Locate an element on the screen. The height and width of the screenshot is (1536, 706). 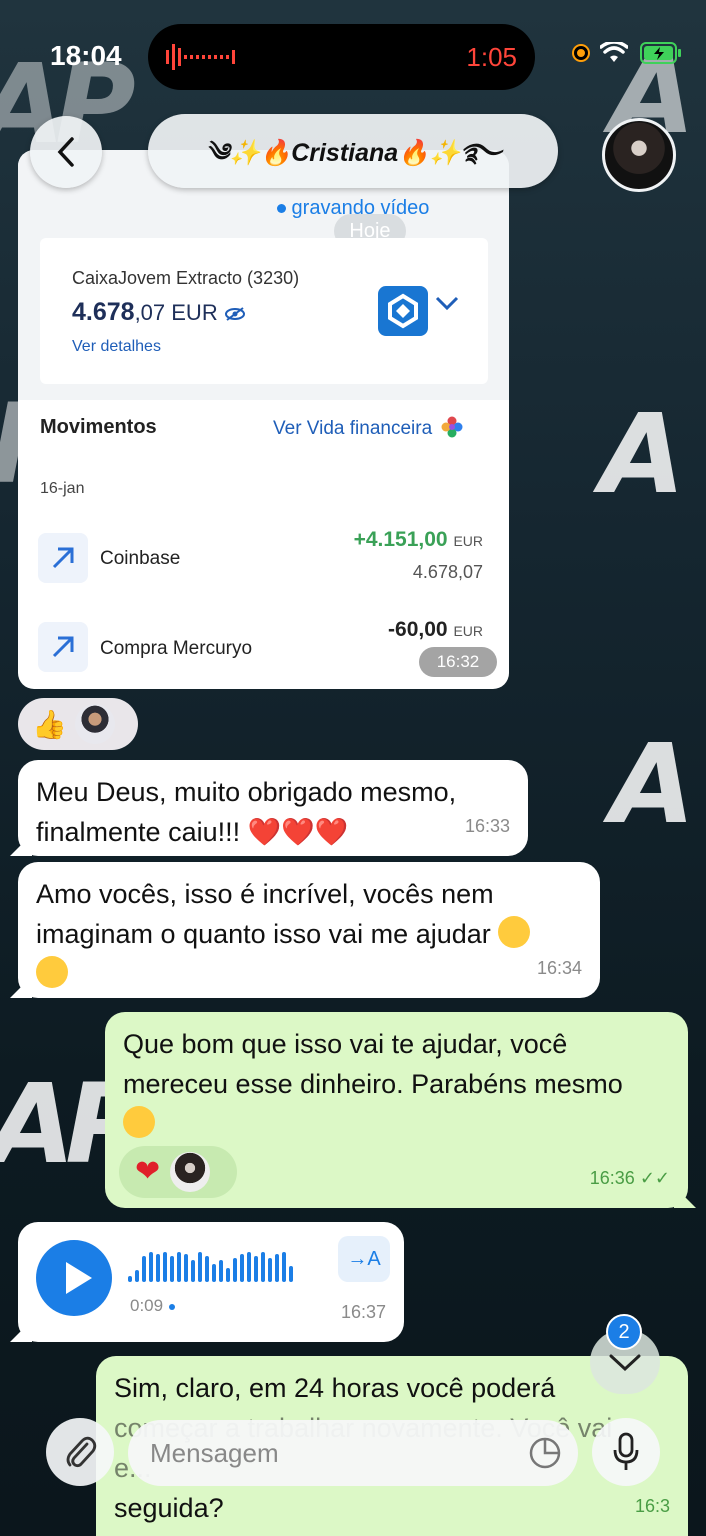
movement-date: 16-jan is located at coordinates (62, 488).